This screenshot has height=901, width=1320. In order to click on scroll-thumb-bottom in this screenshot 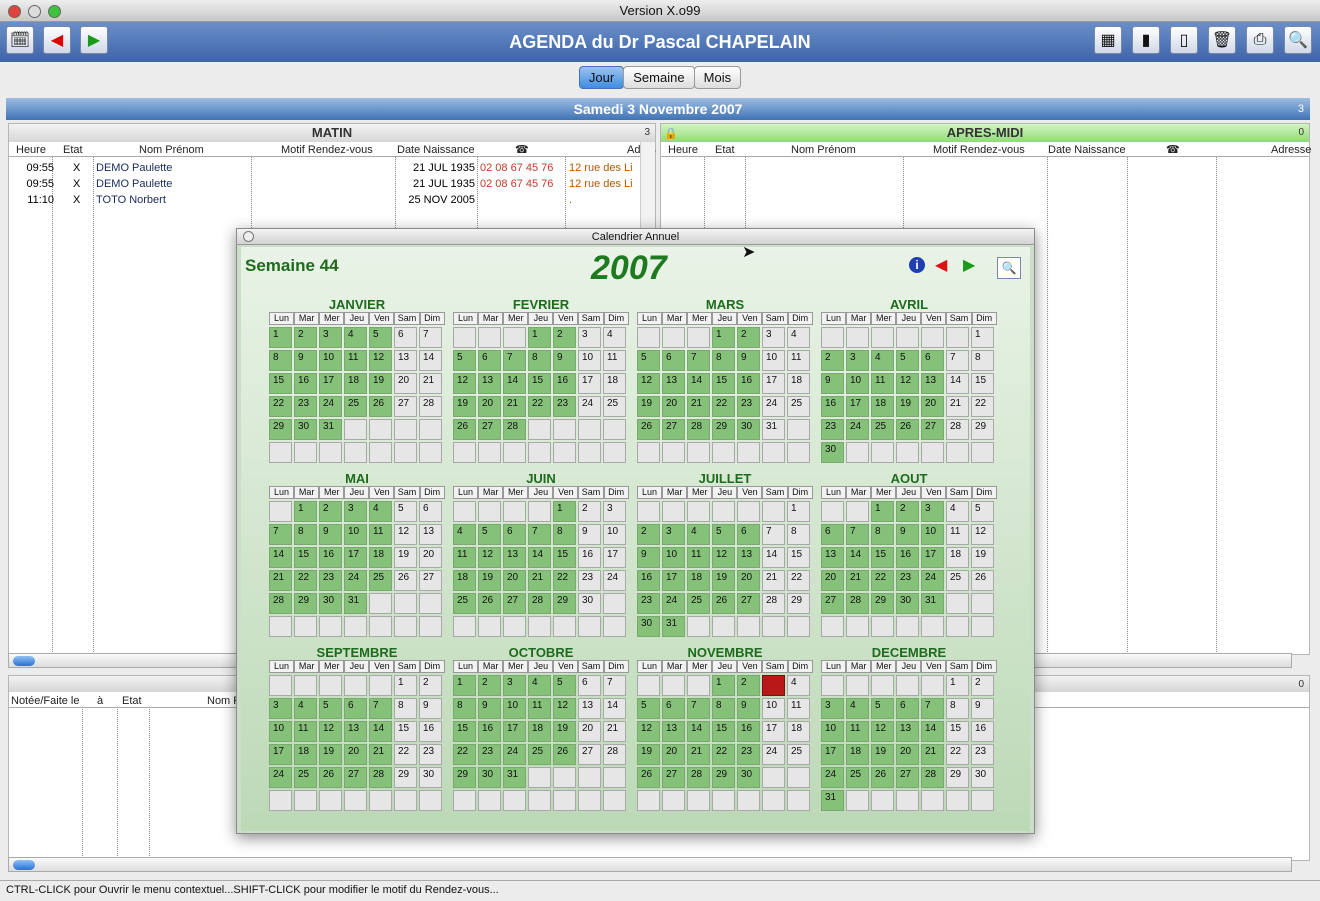, I will do `click(24, 865)`.